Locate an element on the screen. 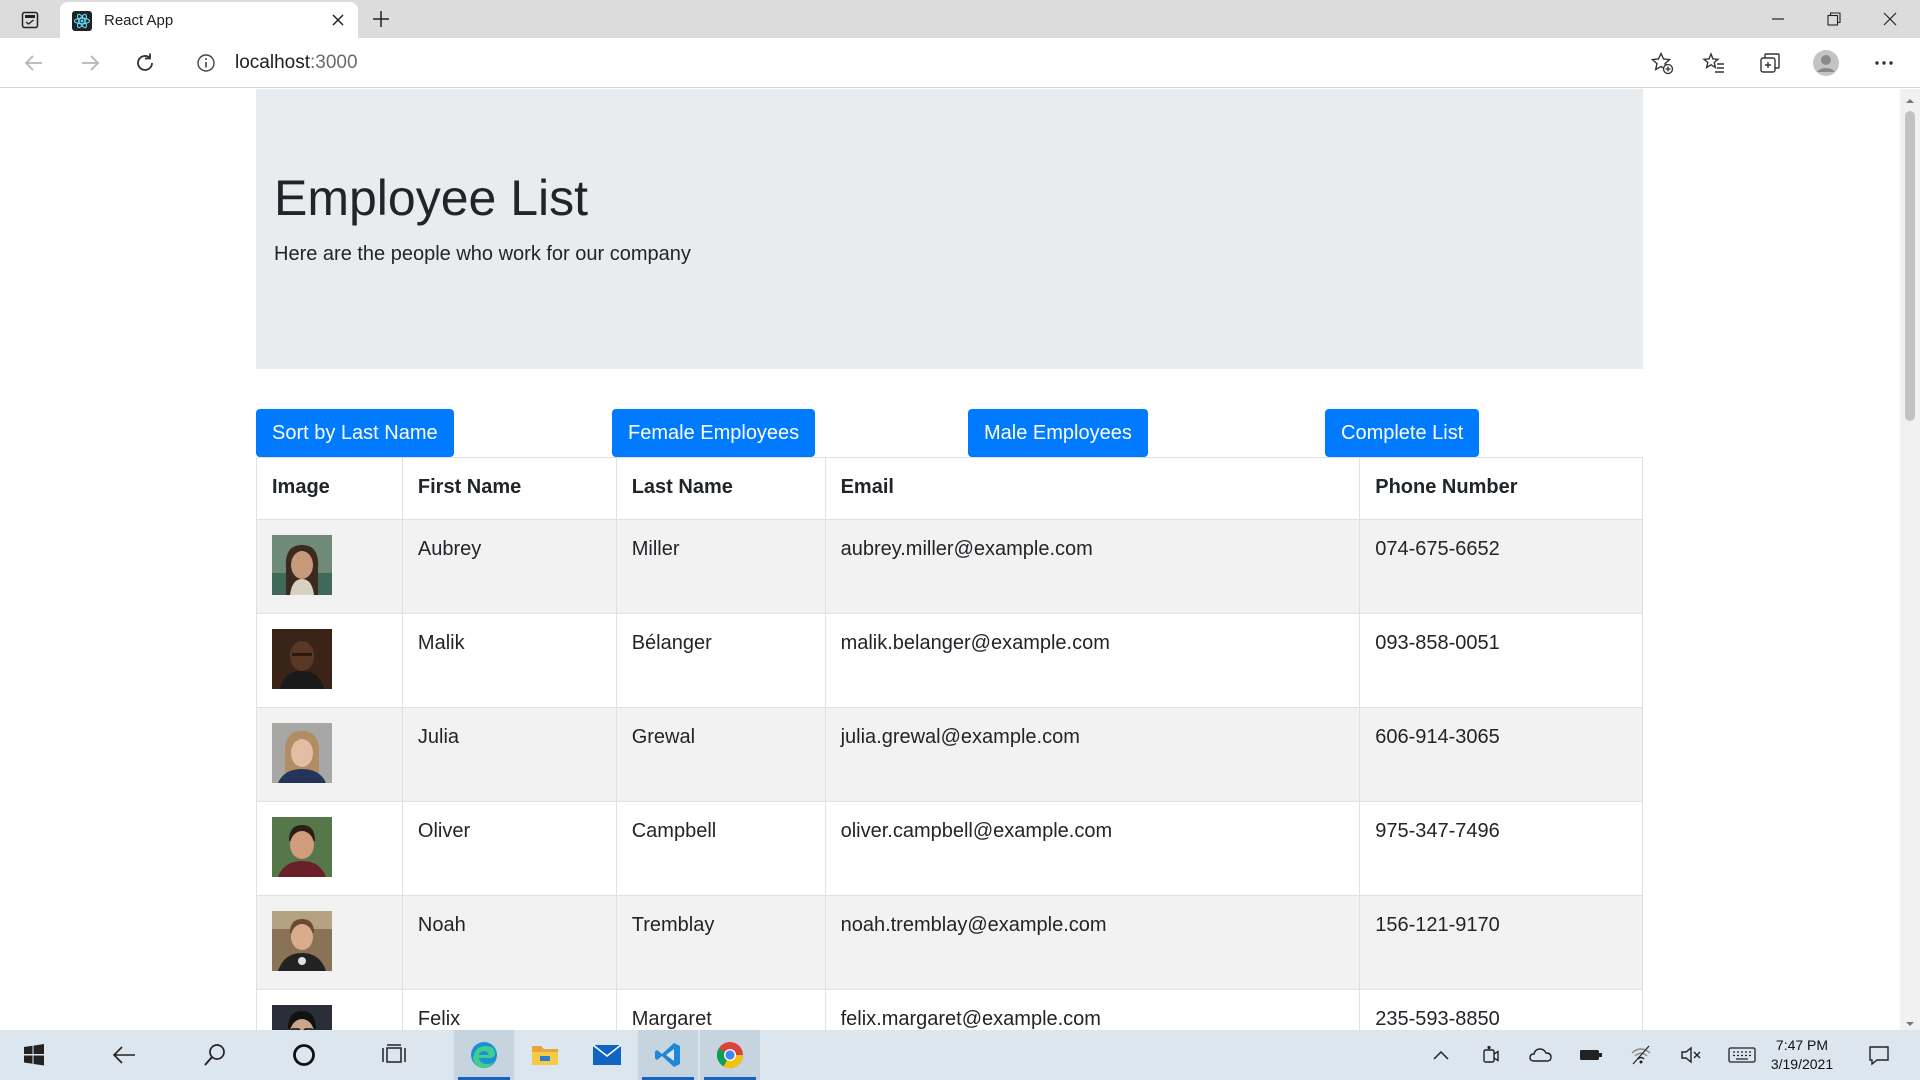  complete-list-button: Complete List is located at coordinates (1402, 433).